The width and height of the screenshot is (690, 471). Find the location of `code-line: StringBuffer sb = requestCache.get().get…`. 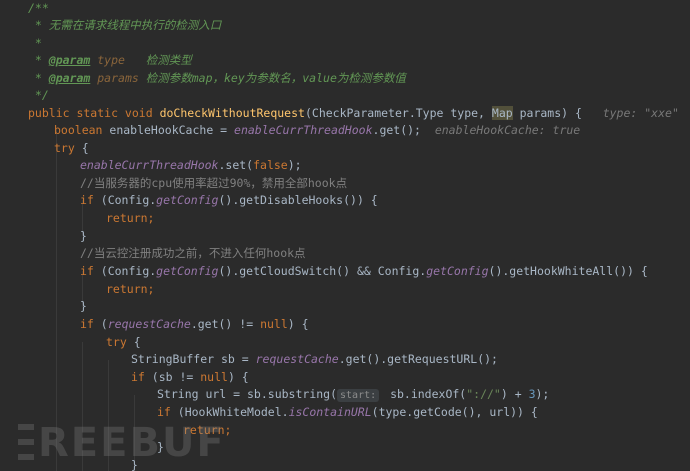

code-line: StringBuffer sb = requestCache.get().get… is located at coordinates (314, 360).